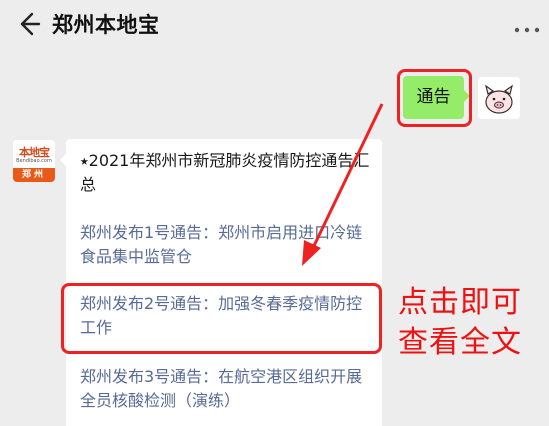 This screenshot has height=426, width=549. I want to click on more-dots-icon, so click(527, 30).